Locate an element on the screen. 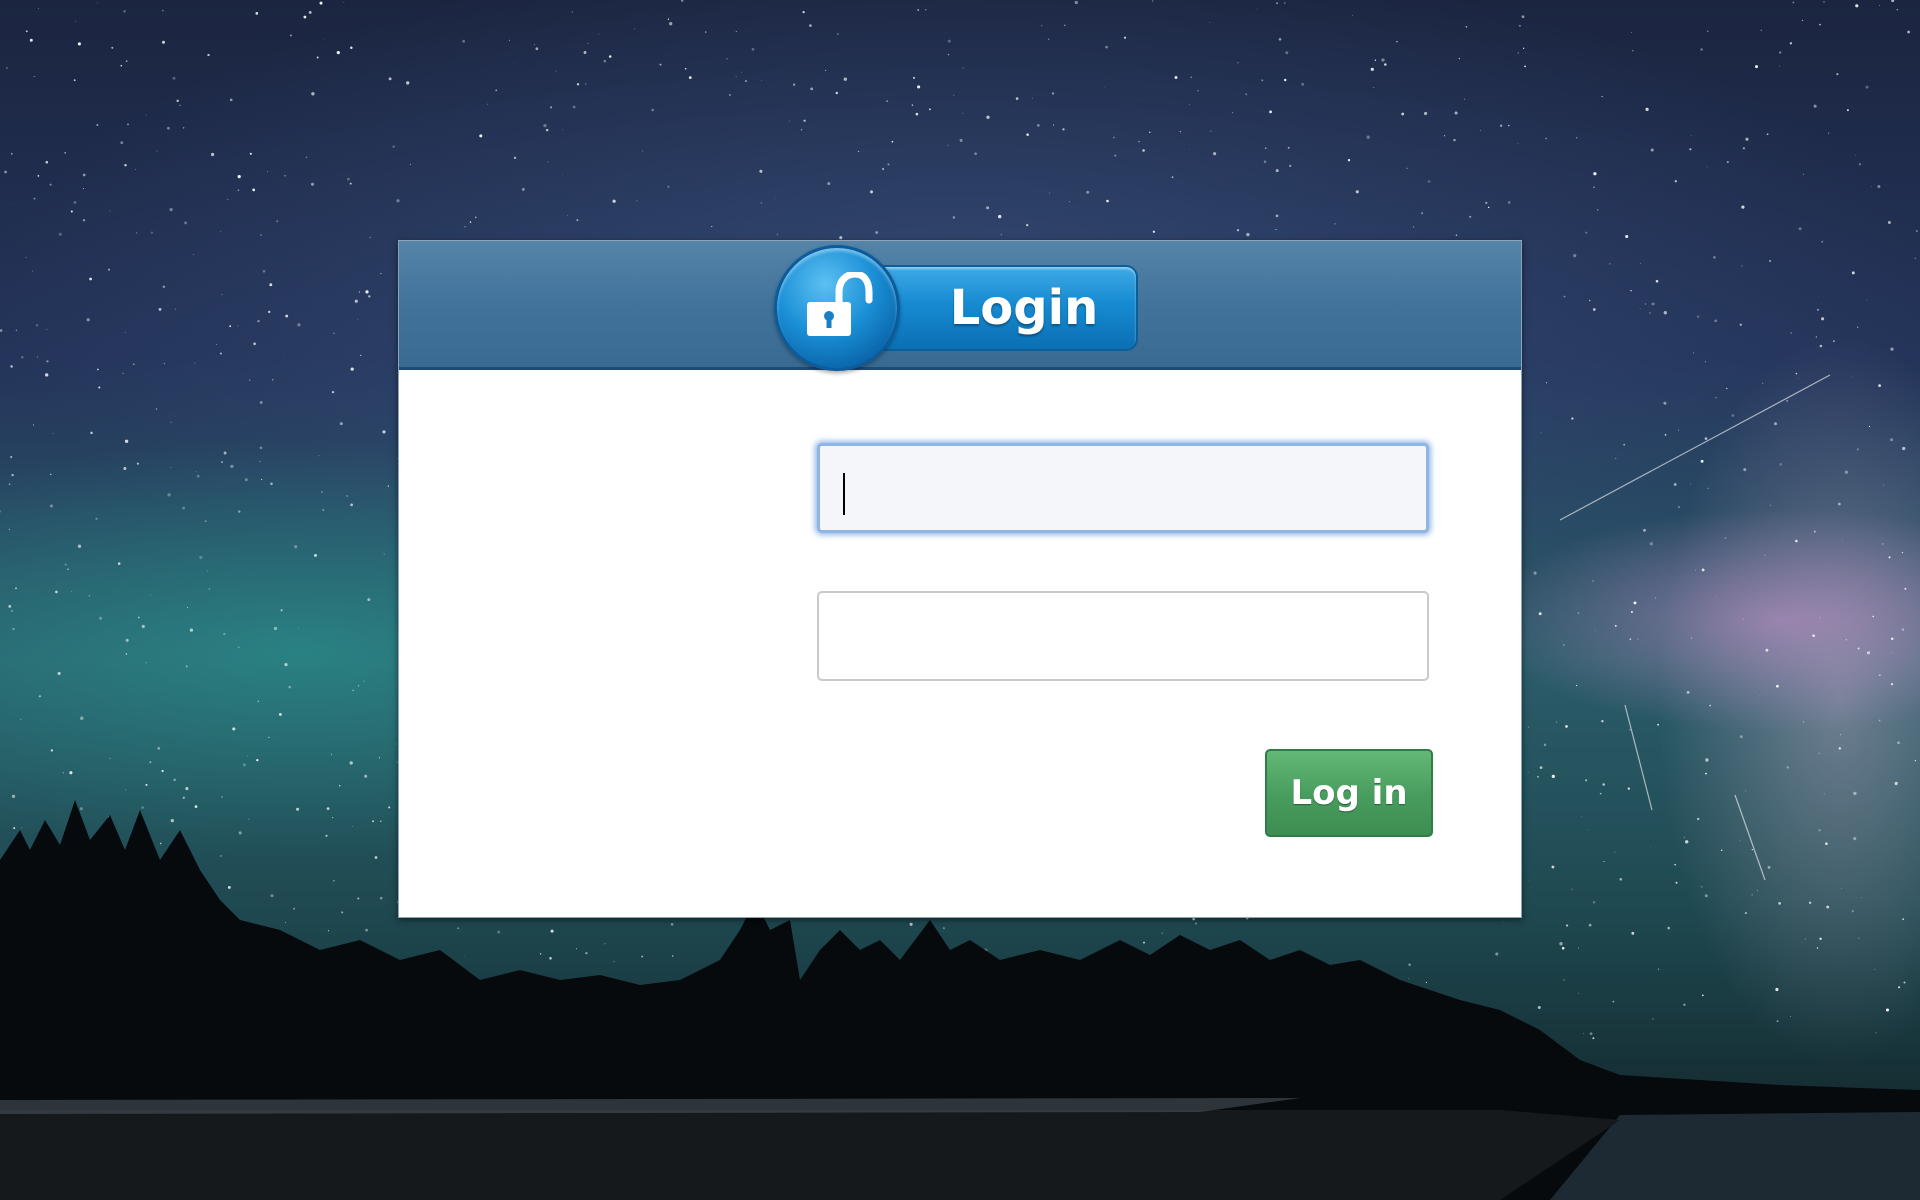 This screenshot has width=1920, height=1200. unlocked-padlock-icon is located at coordinates (840, 304).